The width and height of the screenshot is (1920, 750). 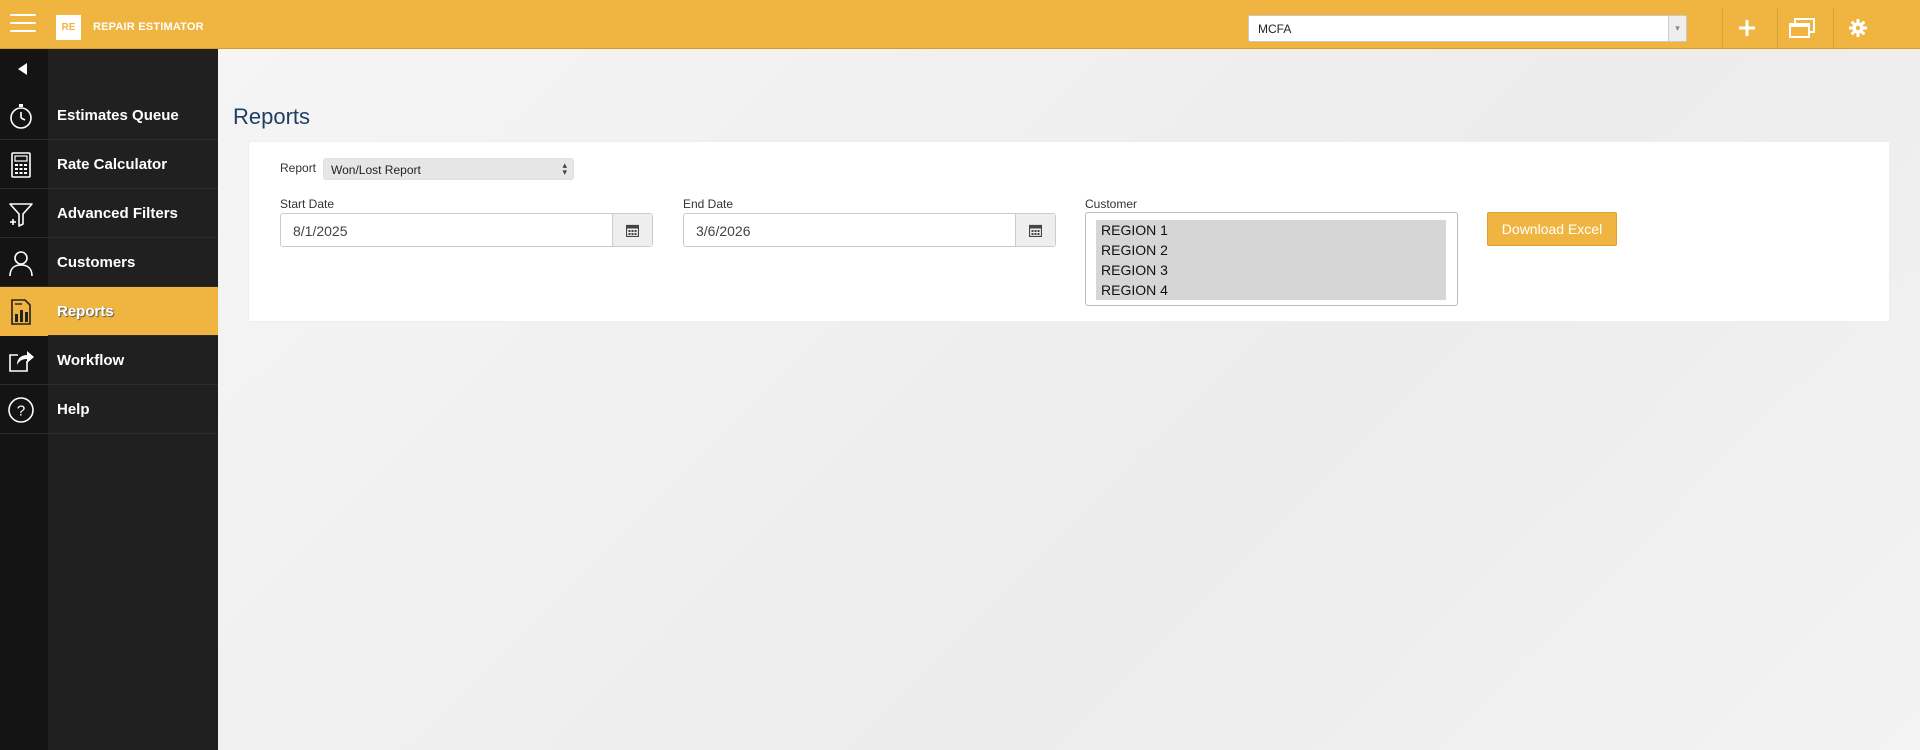 I want to click on share-icon, so click(x=21, y=361).